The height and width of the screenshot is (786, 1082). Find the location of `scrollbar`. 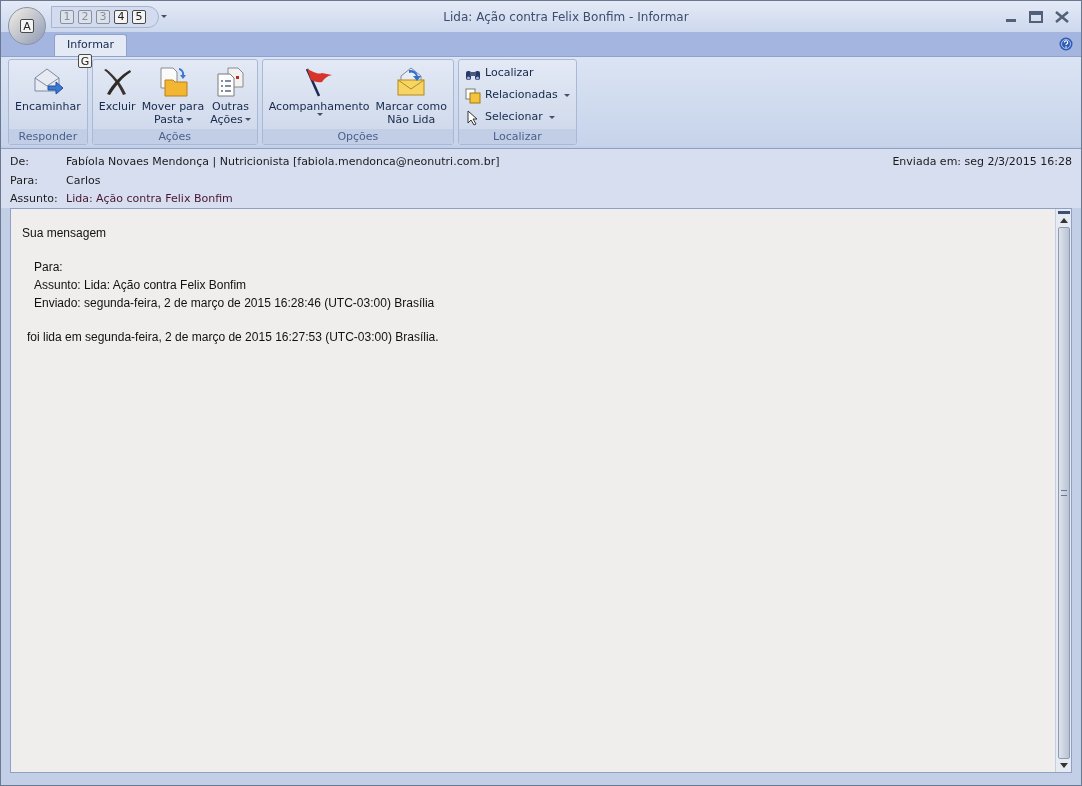

scrollbar is located at coordinates (1063, 490).